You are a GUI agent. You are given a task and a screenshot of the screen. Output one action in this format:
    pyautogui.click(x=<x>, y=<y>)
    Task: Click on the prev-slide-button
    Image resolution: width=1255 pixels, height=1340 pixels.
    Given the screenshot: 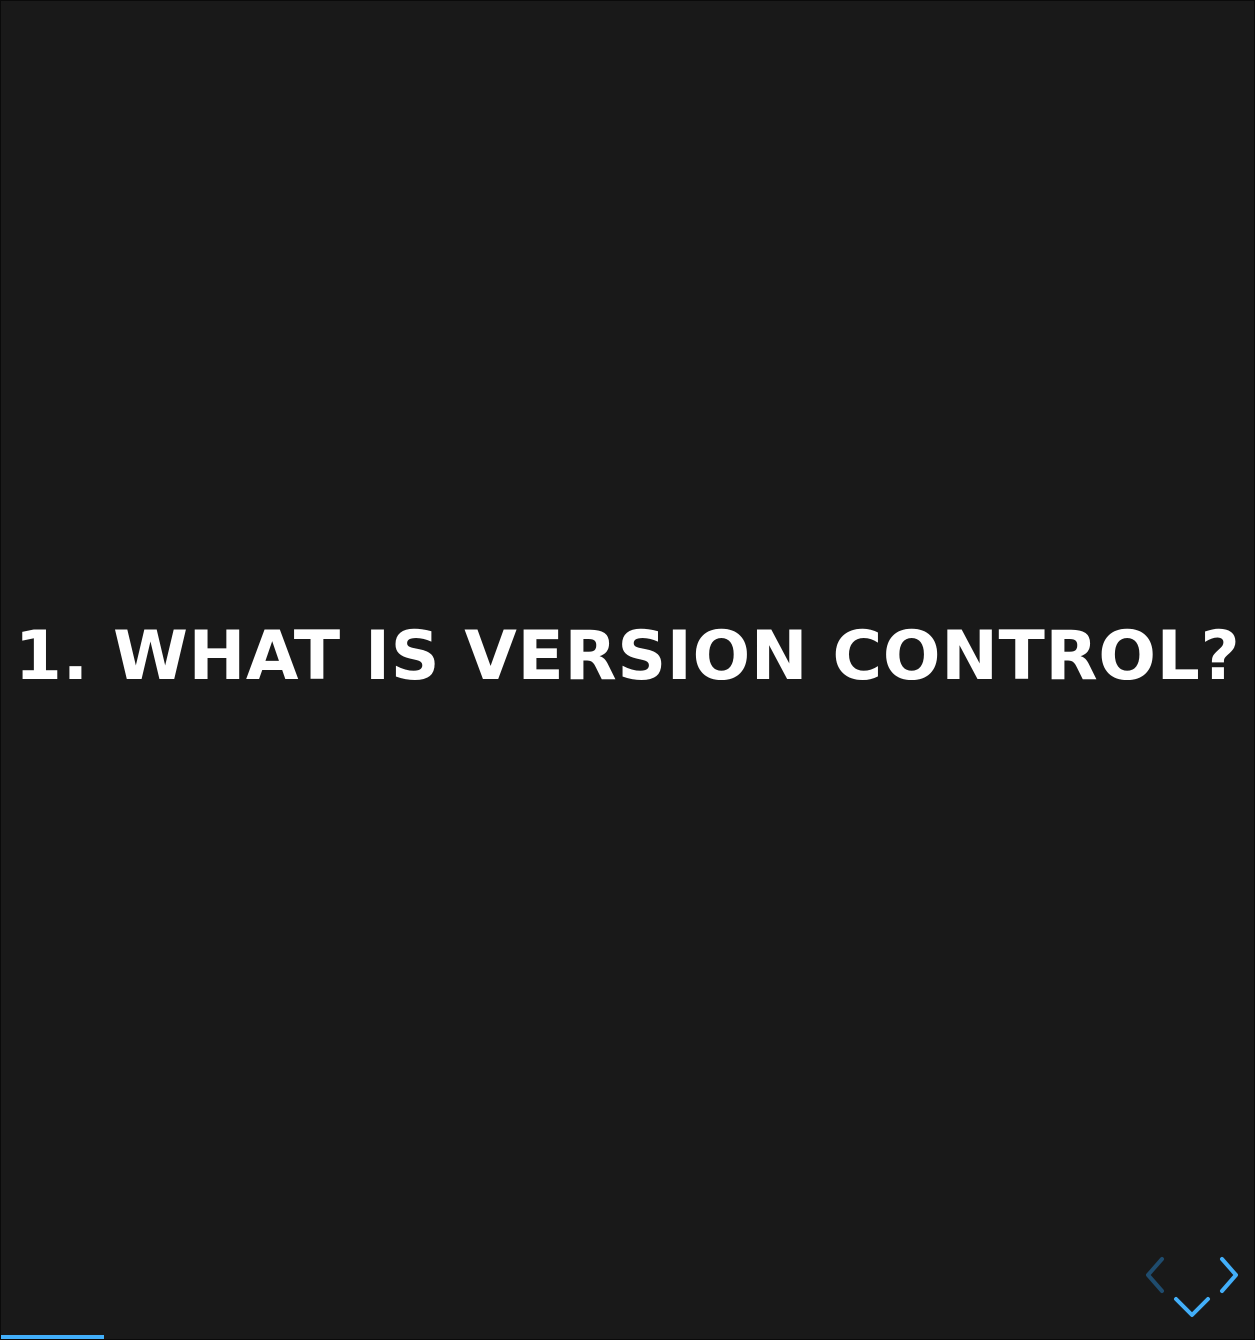 What is the action you would take?
    pyautogui.click(x=1157, y=1275)
    